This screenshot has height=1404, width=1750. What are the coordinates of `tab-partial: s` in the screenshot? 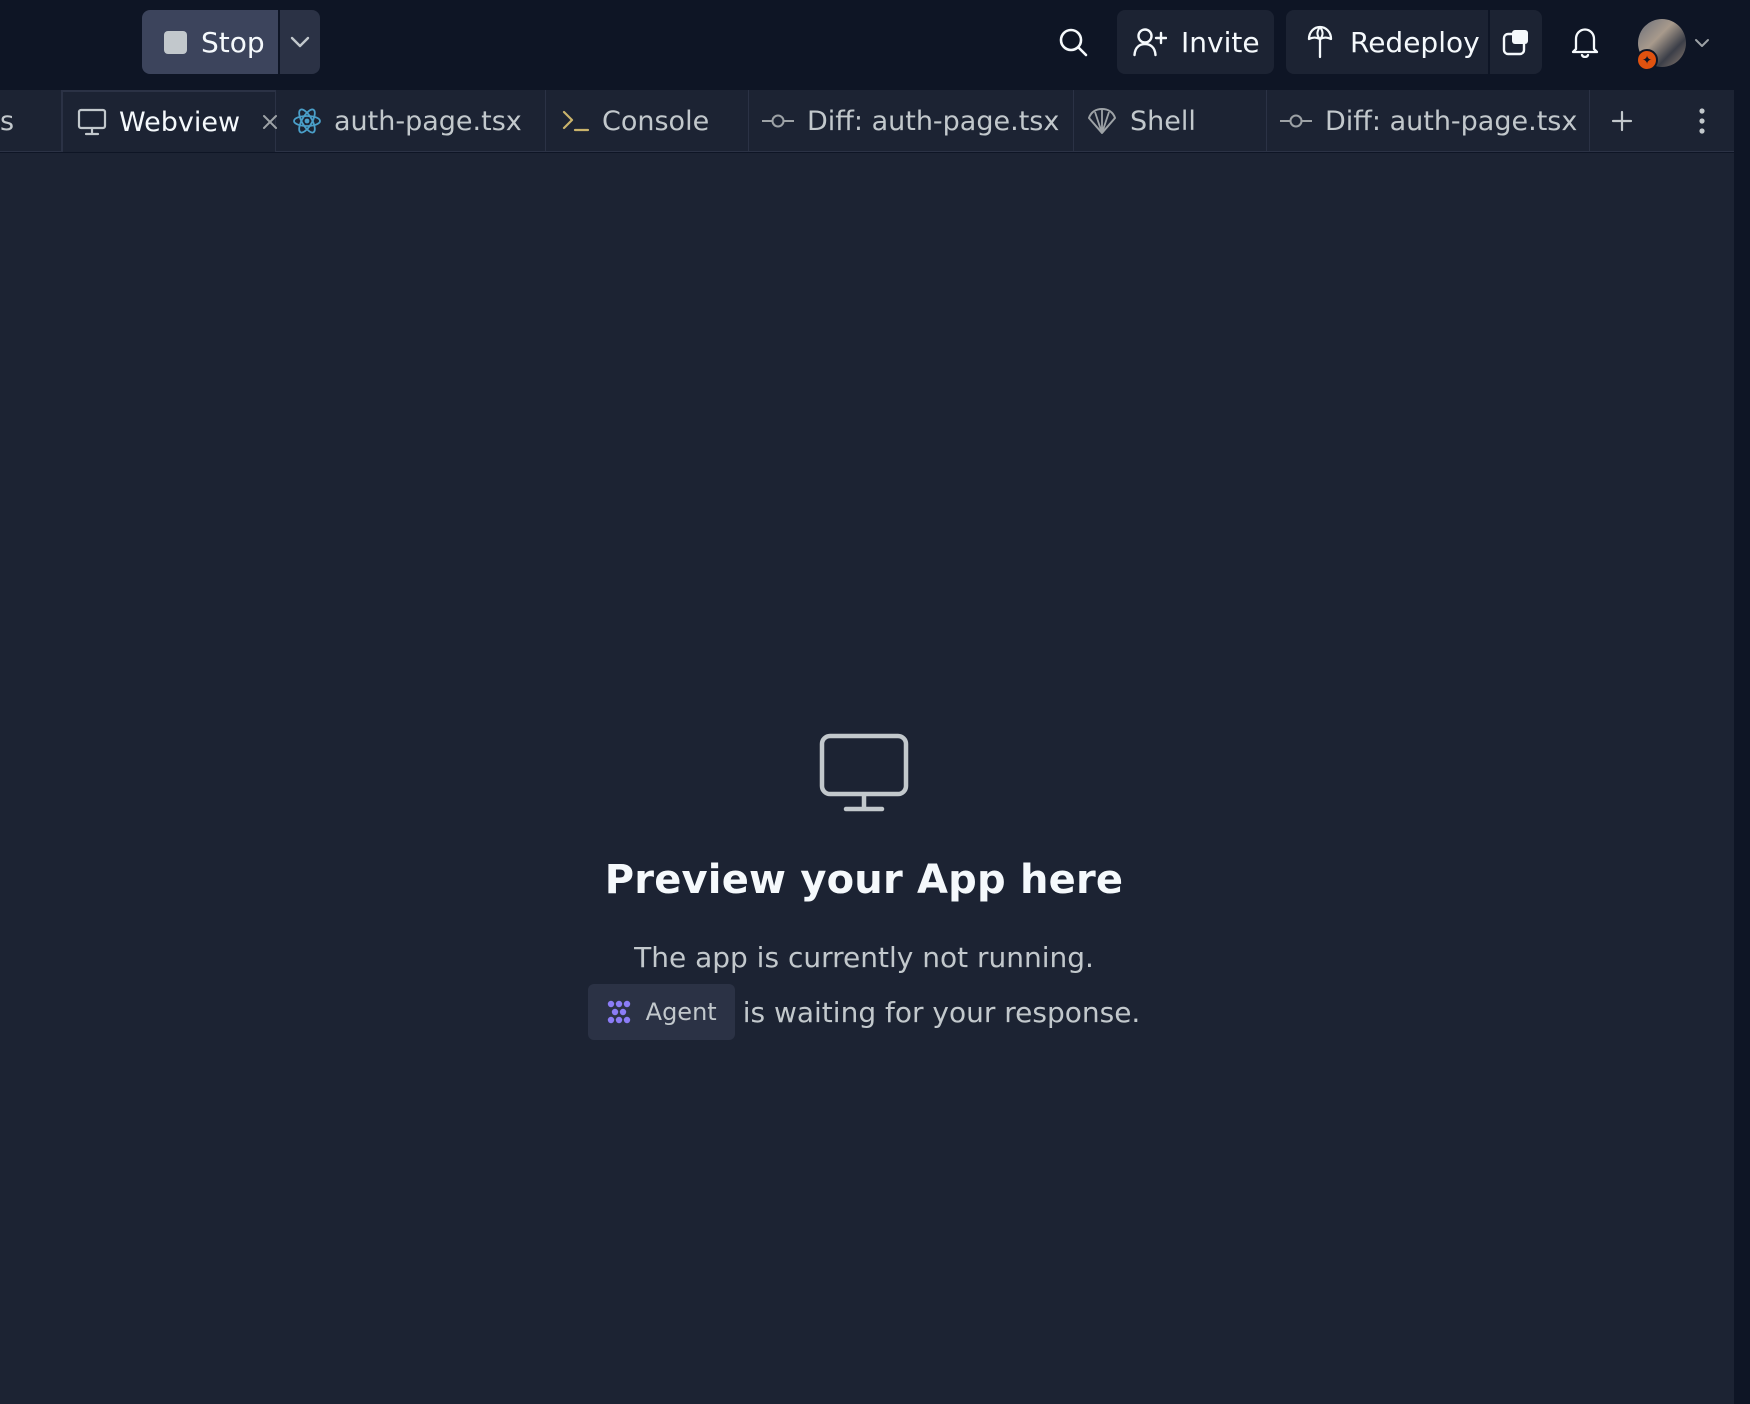 It's located at (31, 121).